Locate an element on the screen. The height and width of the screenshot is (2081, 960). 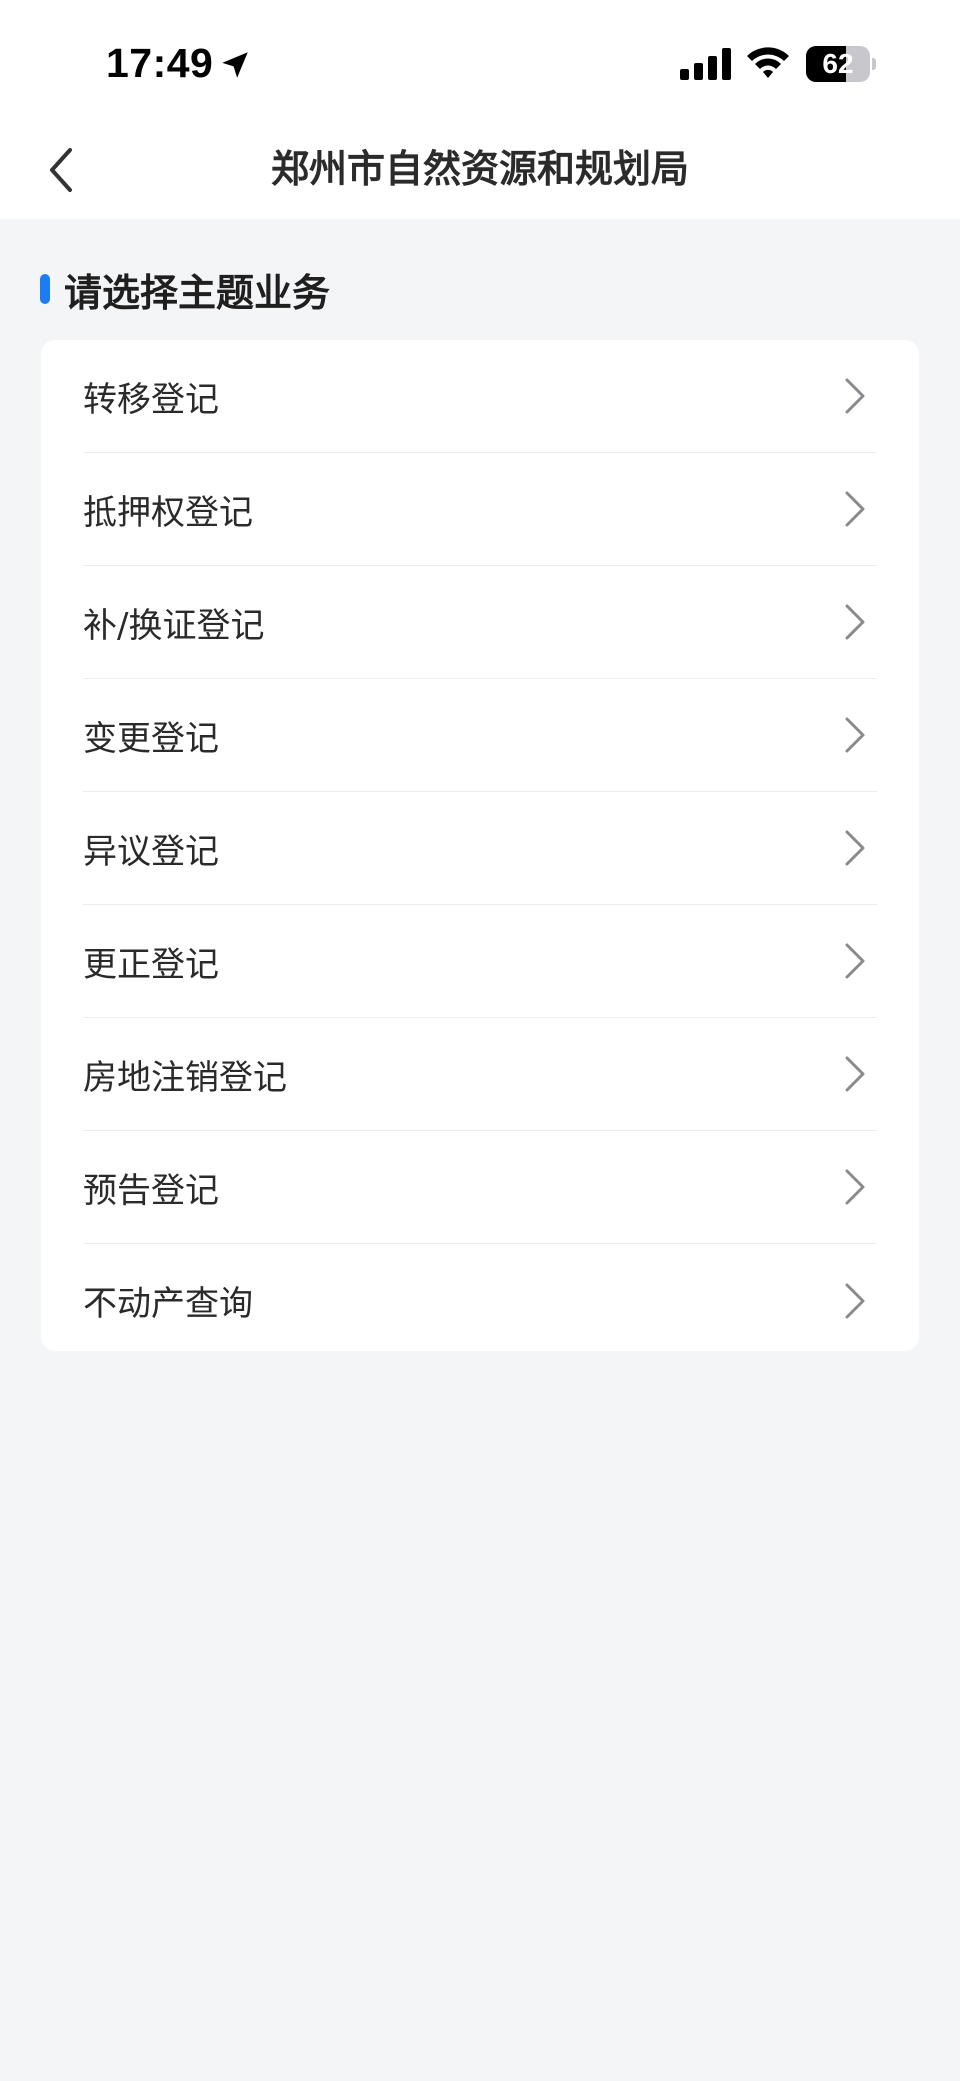
menu-item-correction-registration: 更正登记 is located at coordinates (480, 961).